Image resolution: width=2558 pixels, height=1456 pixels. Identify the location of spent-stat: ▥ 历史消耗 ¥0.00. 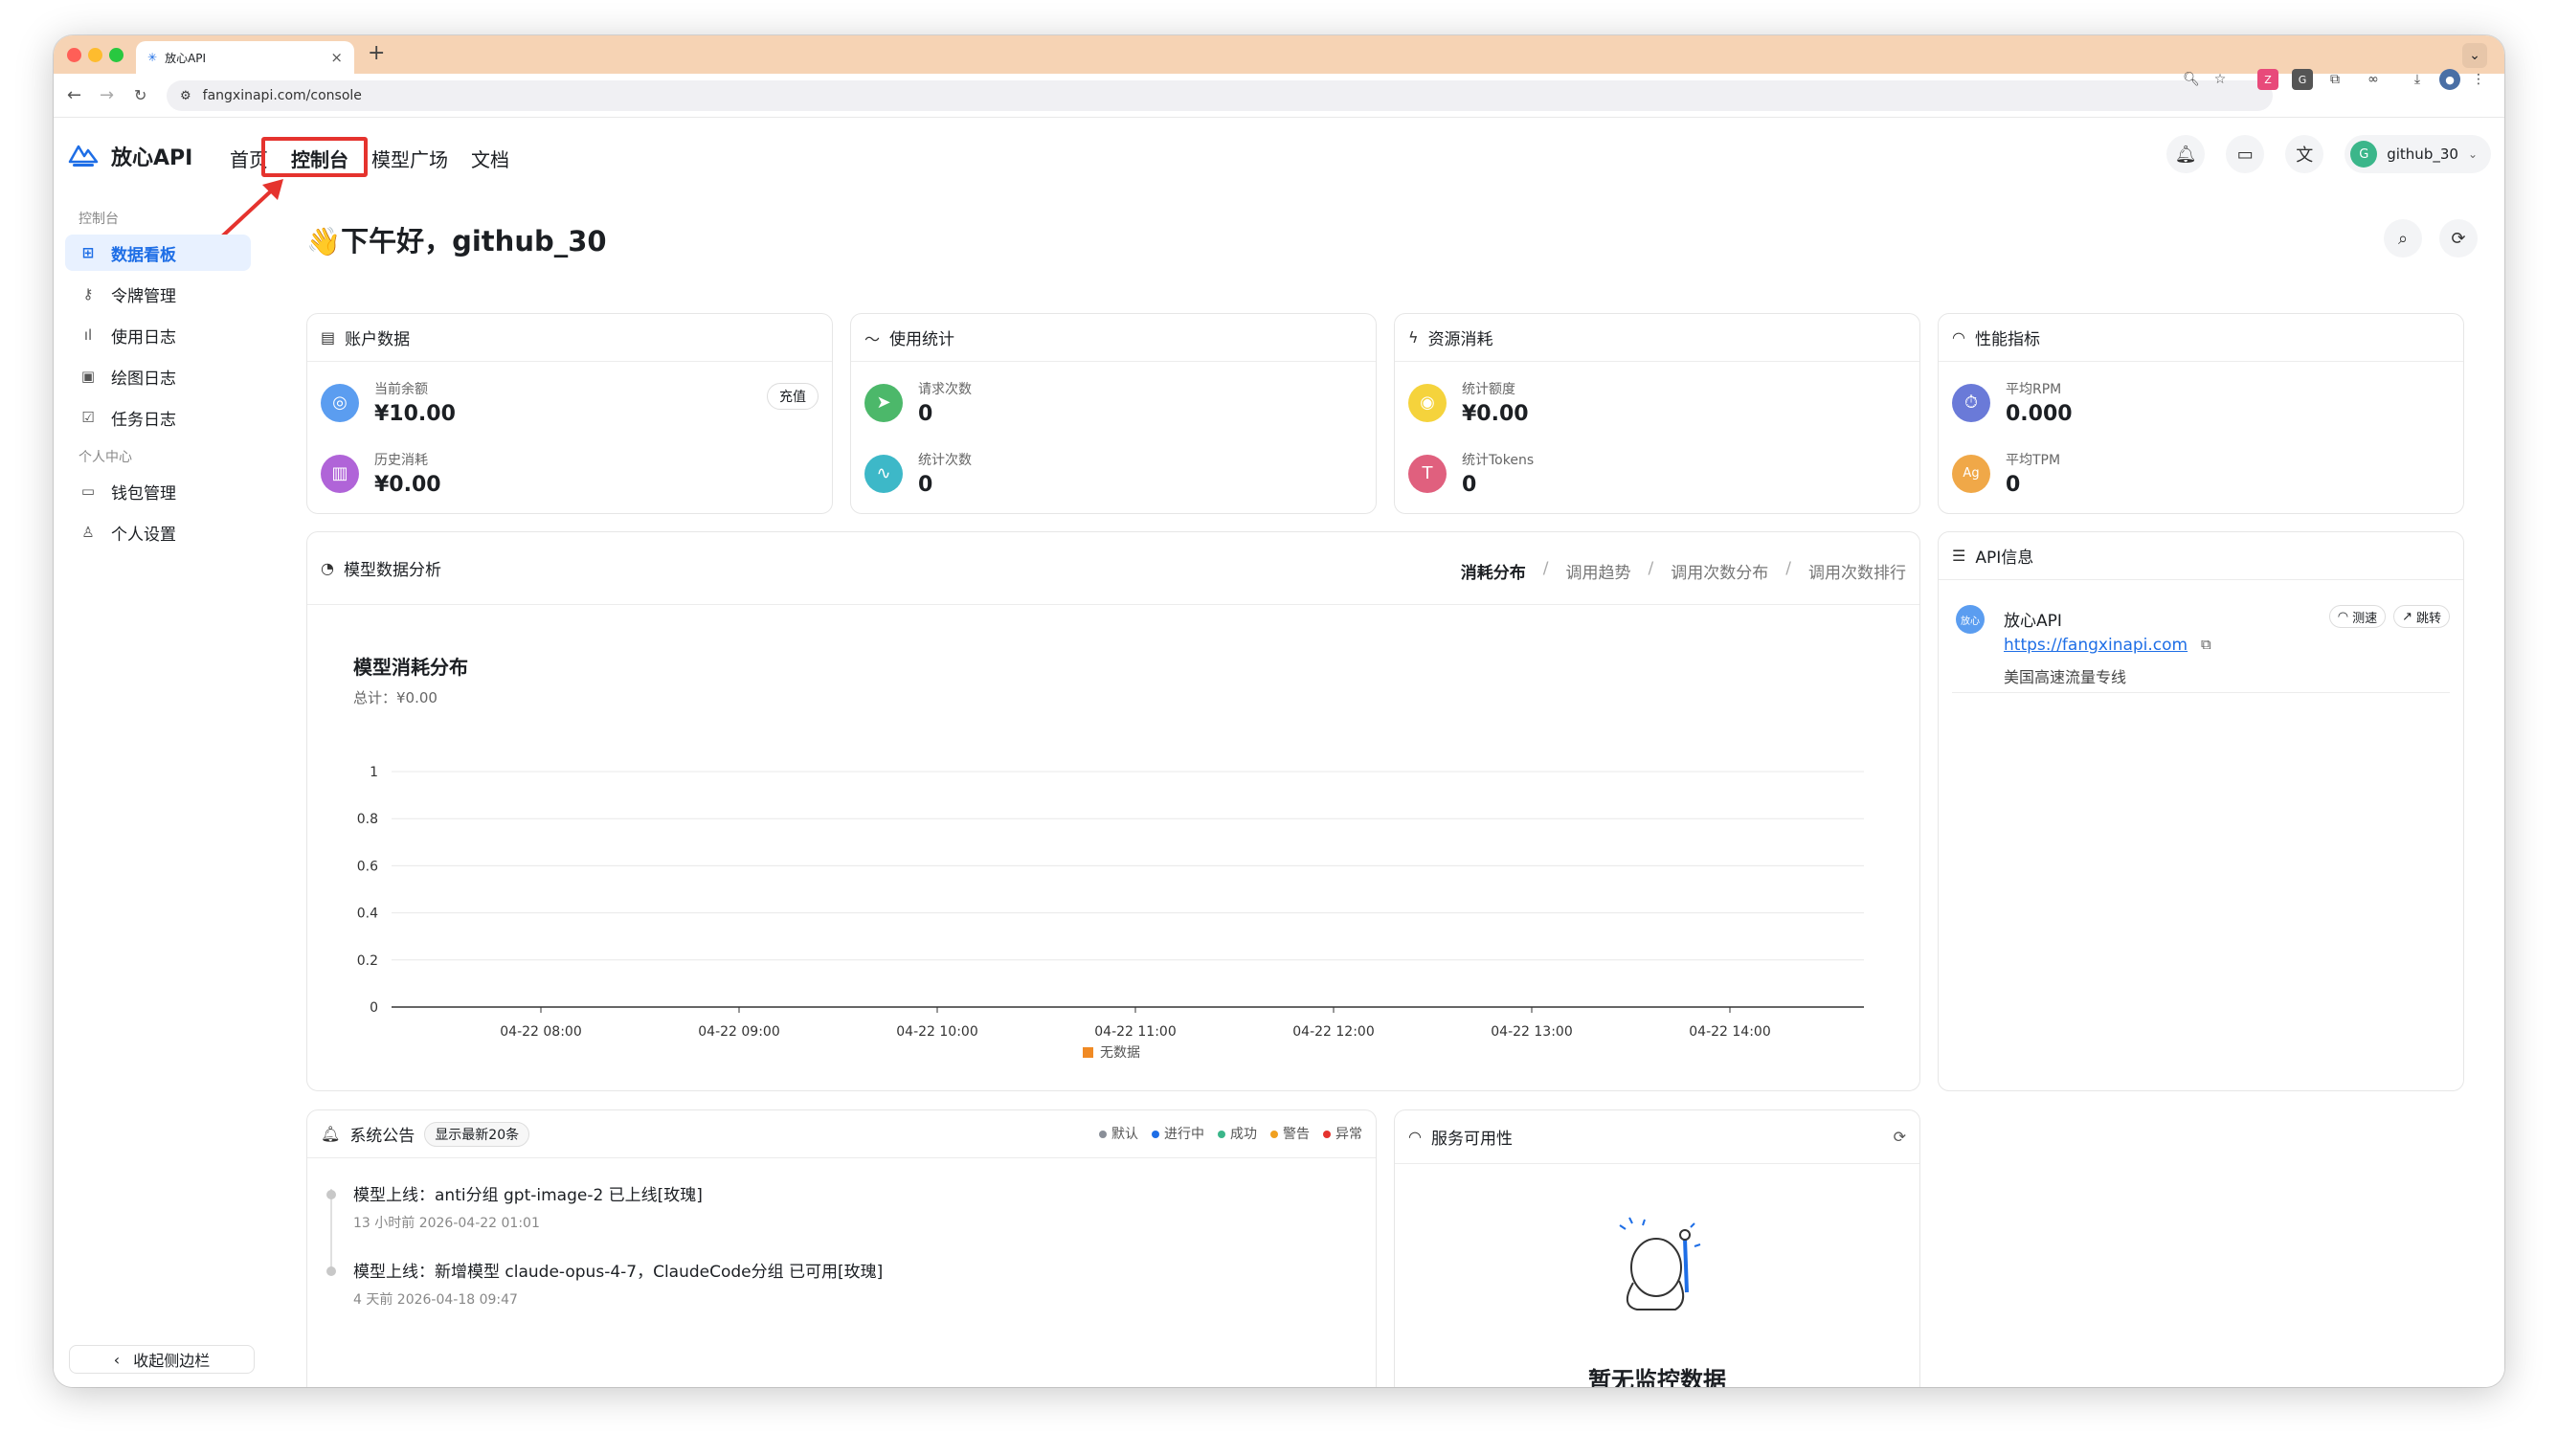
(381, 474).